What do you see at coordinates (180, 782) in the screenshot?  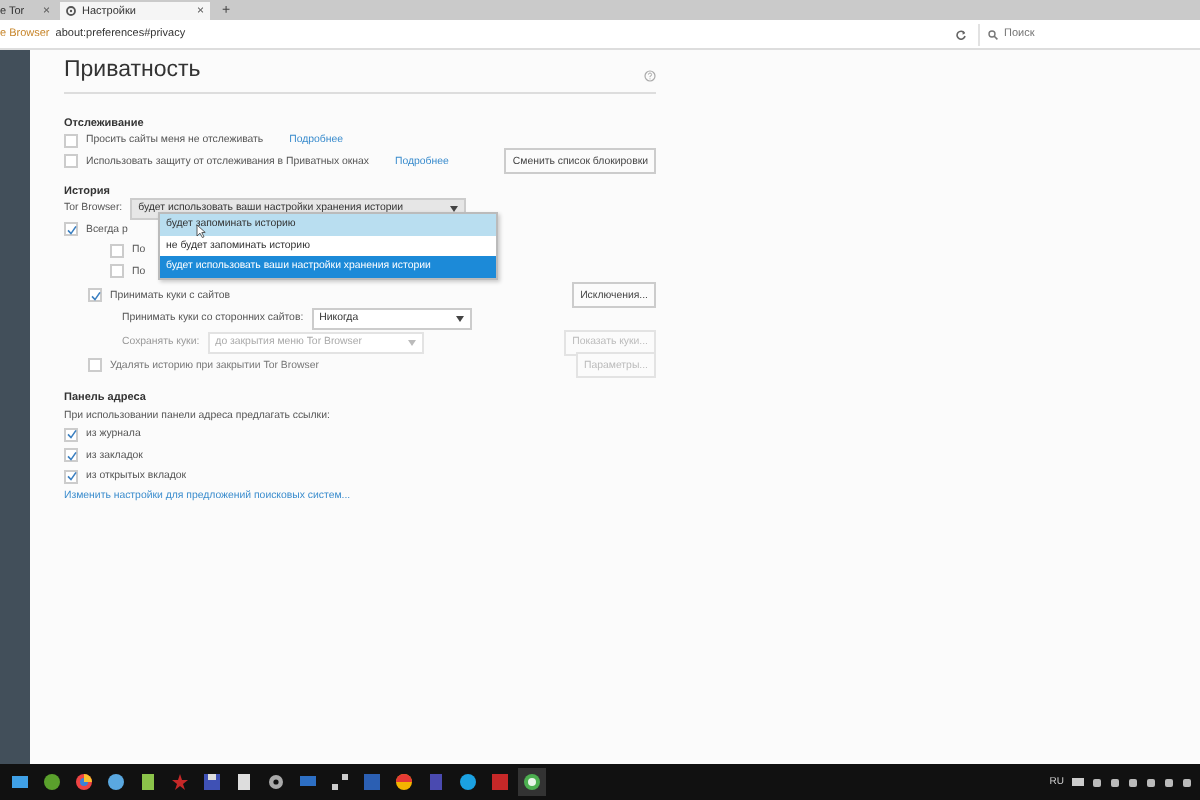 I see `star-icon` at bounding box center [180, 782].